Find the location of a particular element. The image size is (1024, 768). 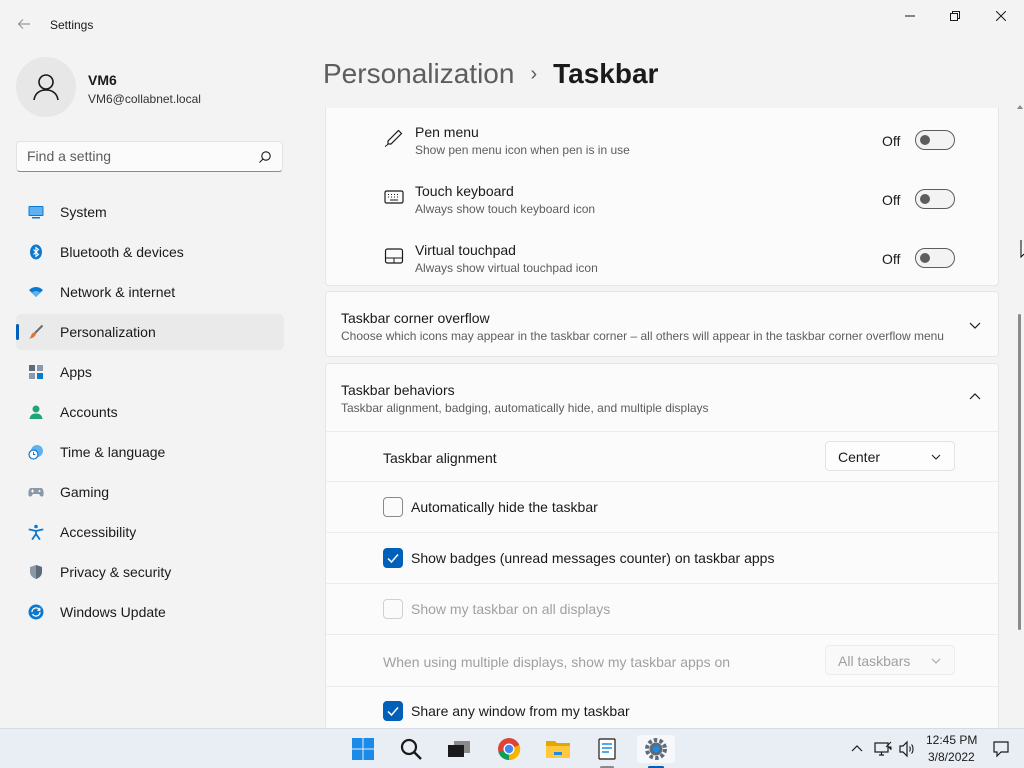

search-input is located at coordinates (137, 156).